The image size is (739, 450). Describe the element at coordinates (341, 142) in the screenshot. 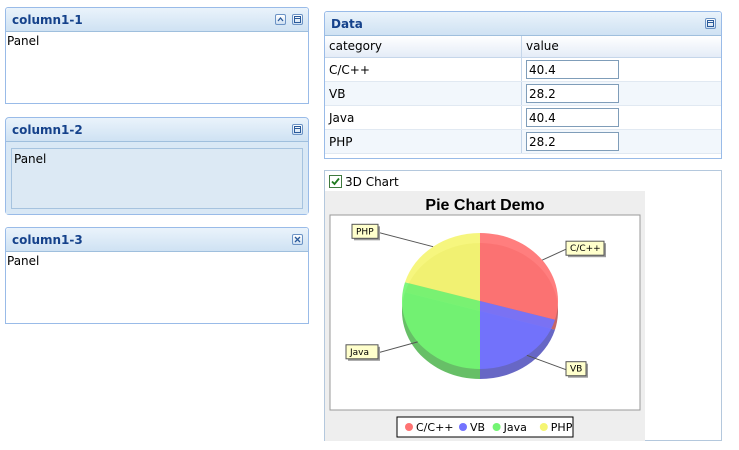

I see `category-cell: PHP` at that location.